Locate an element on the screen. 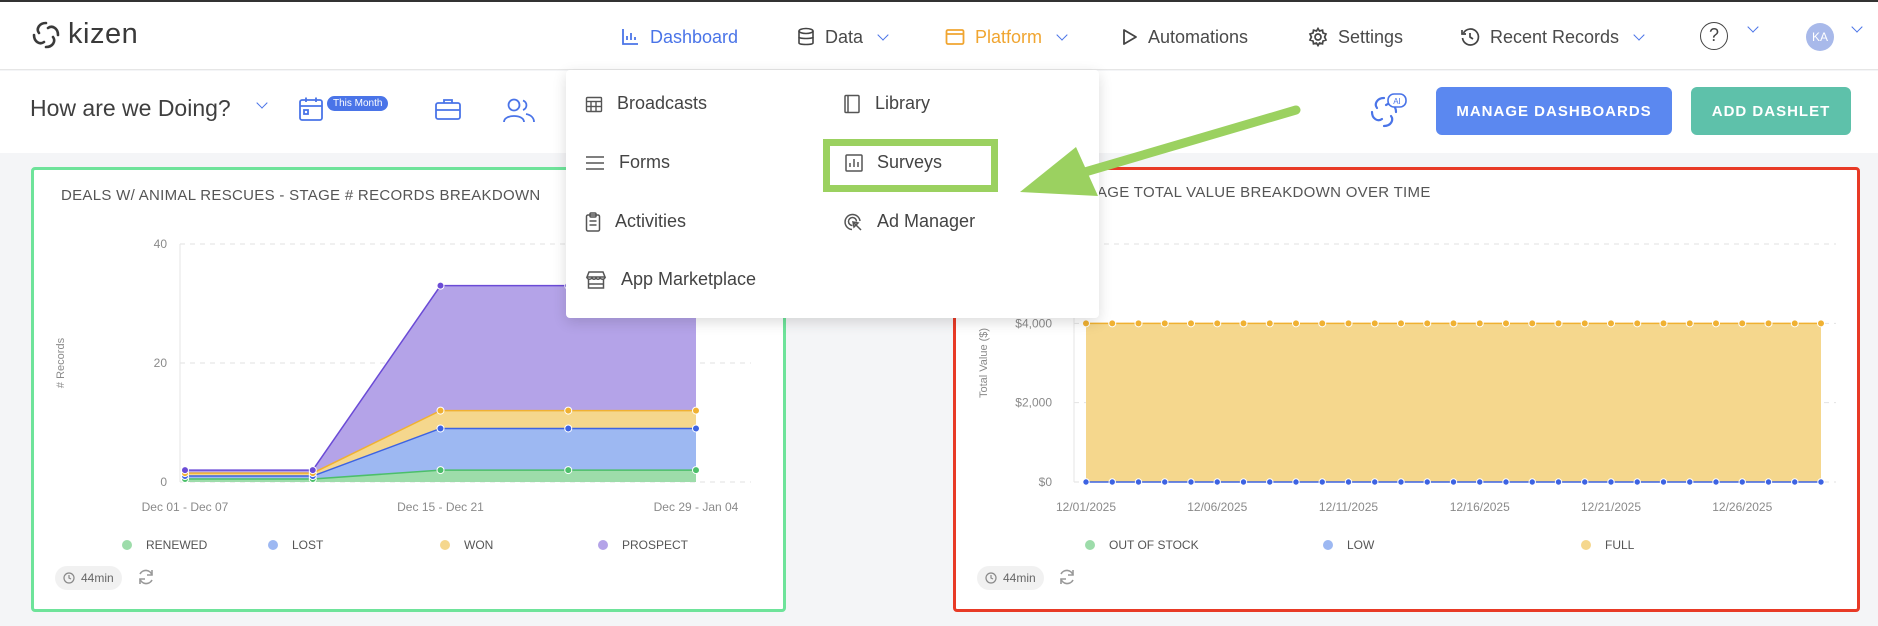  nav-recent-records-label: Recent Records is located at coordinates (1555, 36).